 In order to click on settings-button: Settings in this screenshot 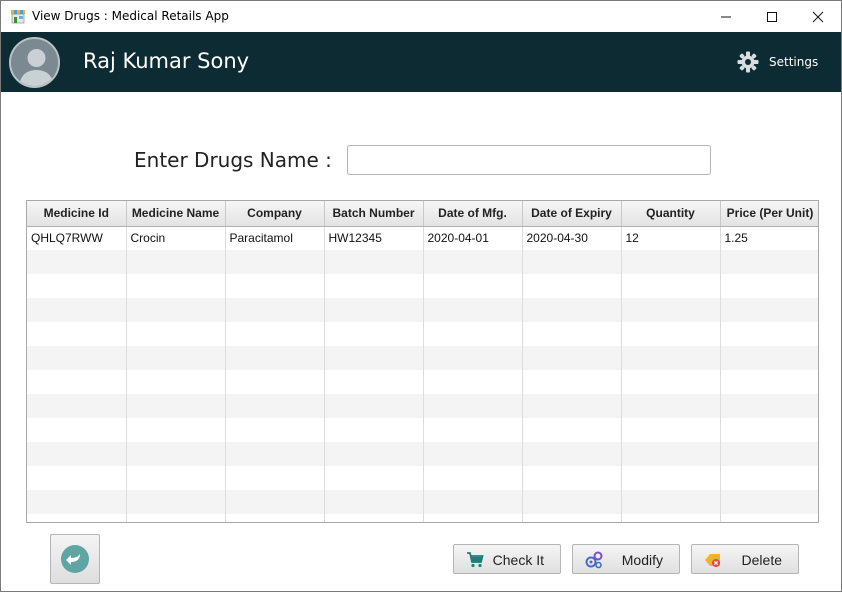, I will do `click(777, 62)`.